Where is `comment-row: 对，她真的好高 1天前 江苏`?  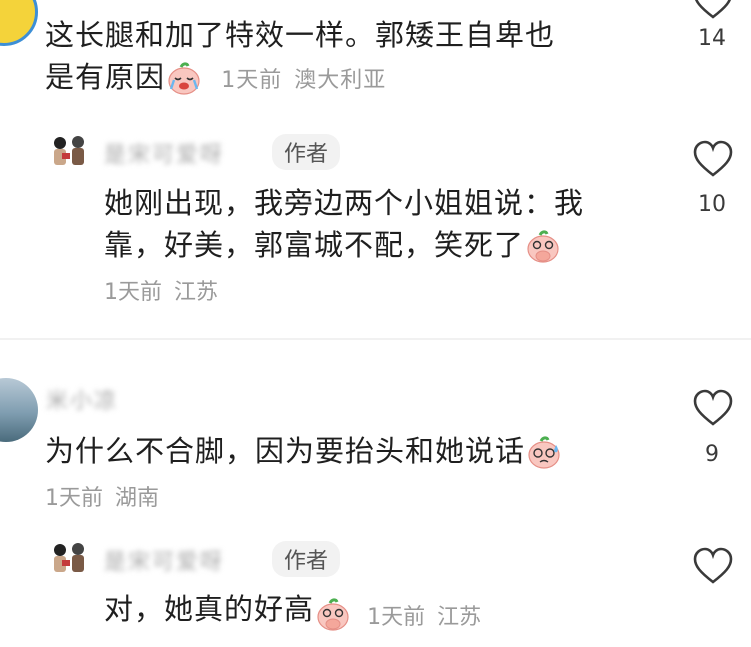 comment-row: 对，她真的好高 1天前 江苏 is located at coordinates (292, 610).